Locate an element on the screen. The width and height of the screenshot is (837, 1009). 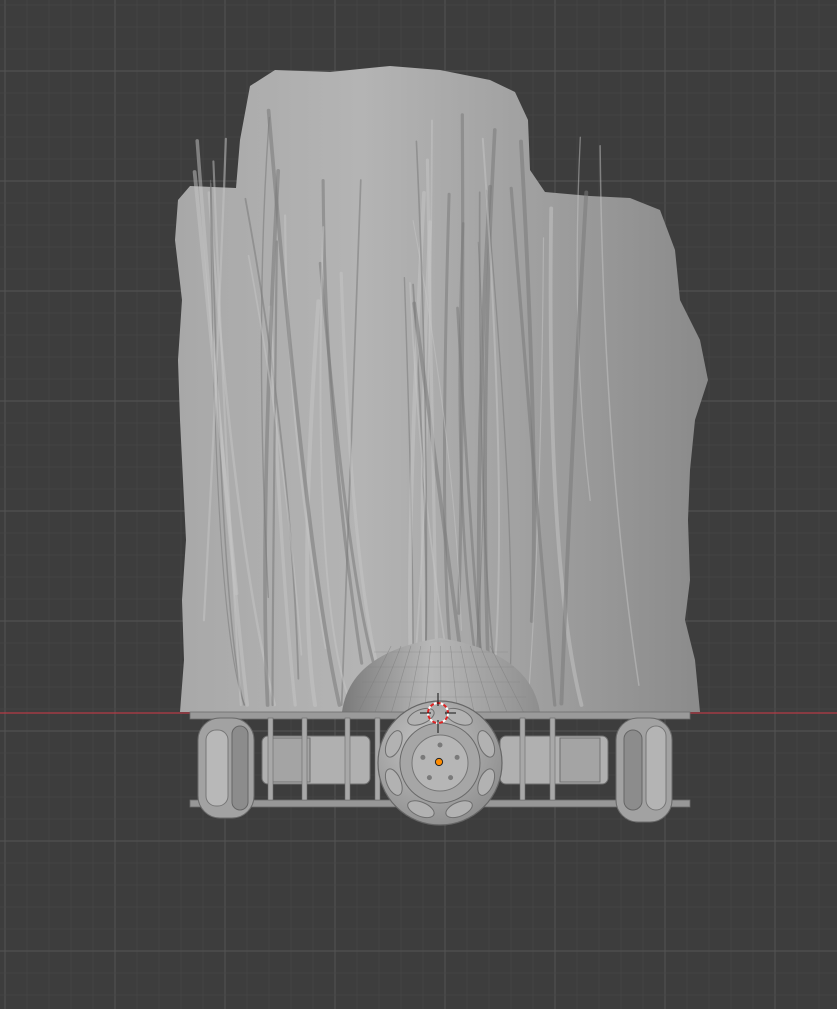
left-motor is located at coordinates (316, 760).